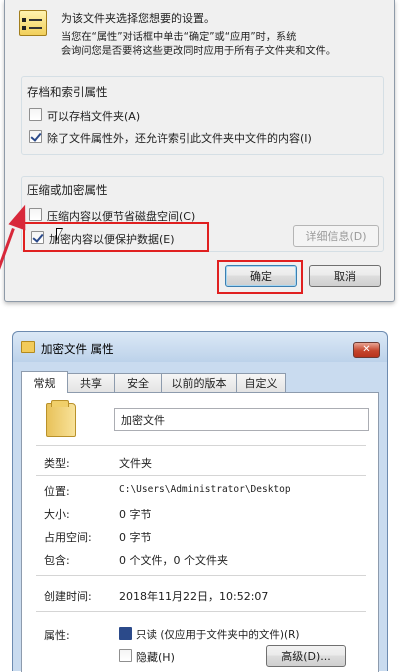 The image size is (400, 672). What do you see at coordinates (179, 37) in the screenshot?
I see `intro-text-line-2: 当您在“属性”对话框中单击“确定”或“应用”时，系统` at bounding box center [179, 37].